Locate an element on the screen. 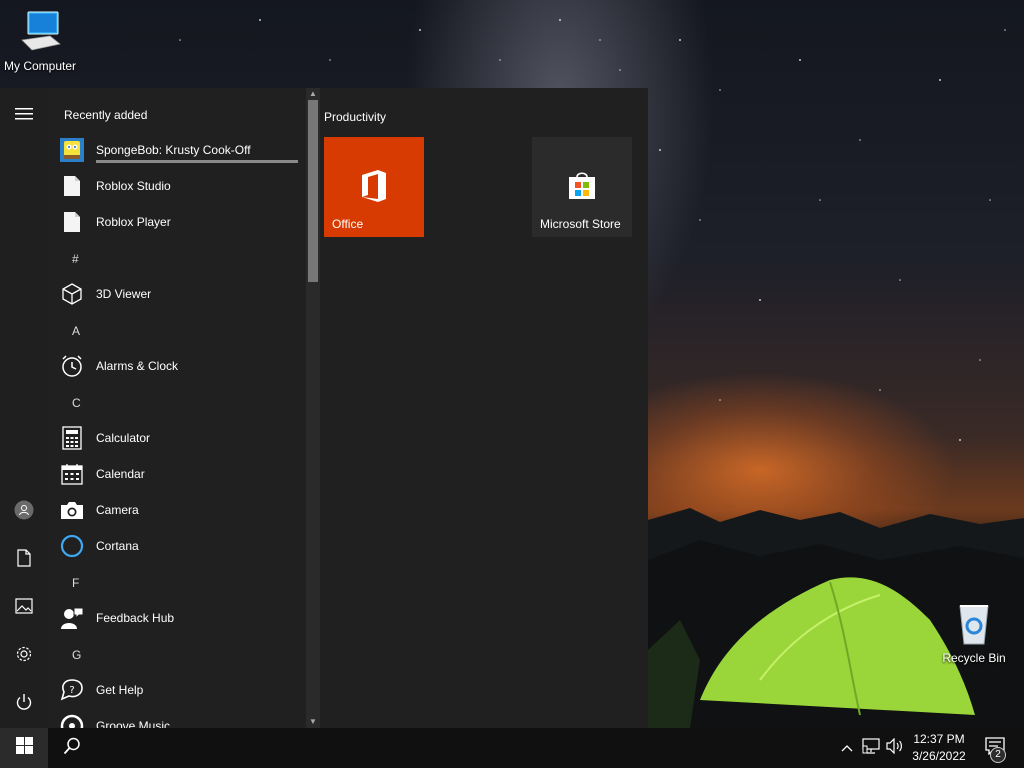  app-label: Calendar is located at coordinates (120, 474).